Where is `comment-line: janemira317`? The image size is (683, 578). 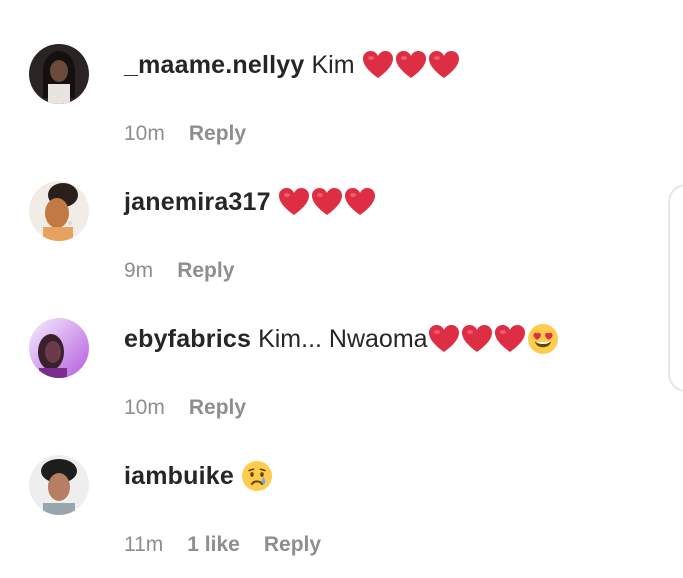
comment-line: janemira317 is located at coordinates (250, 202).